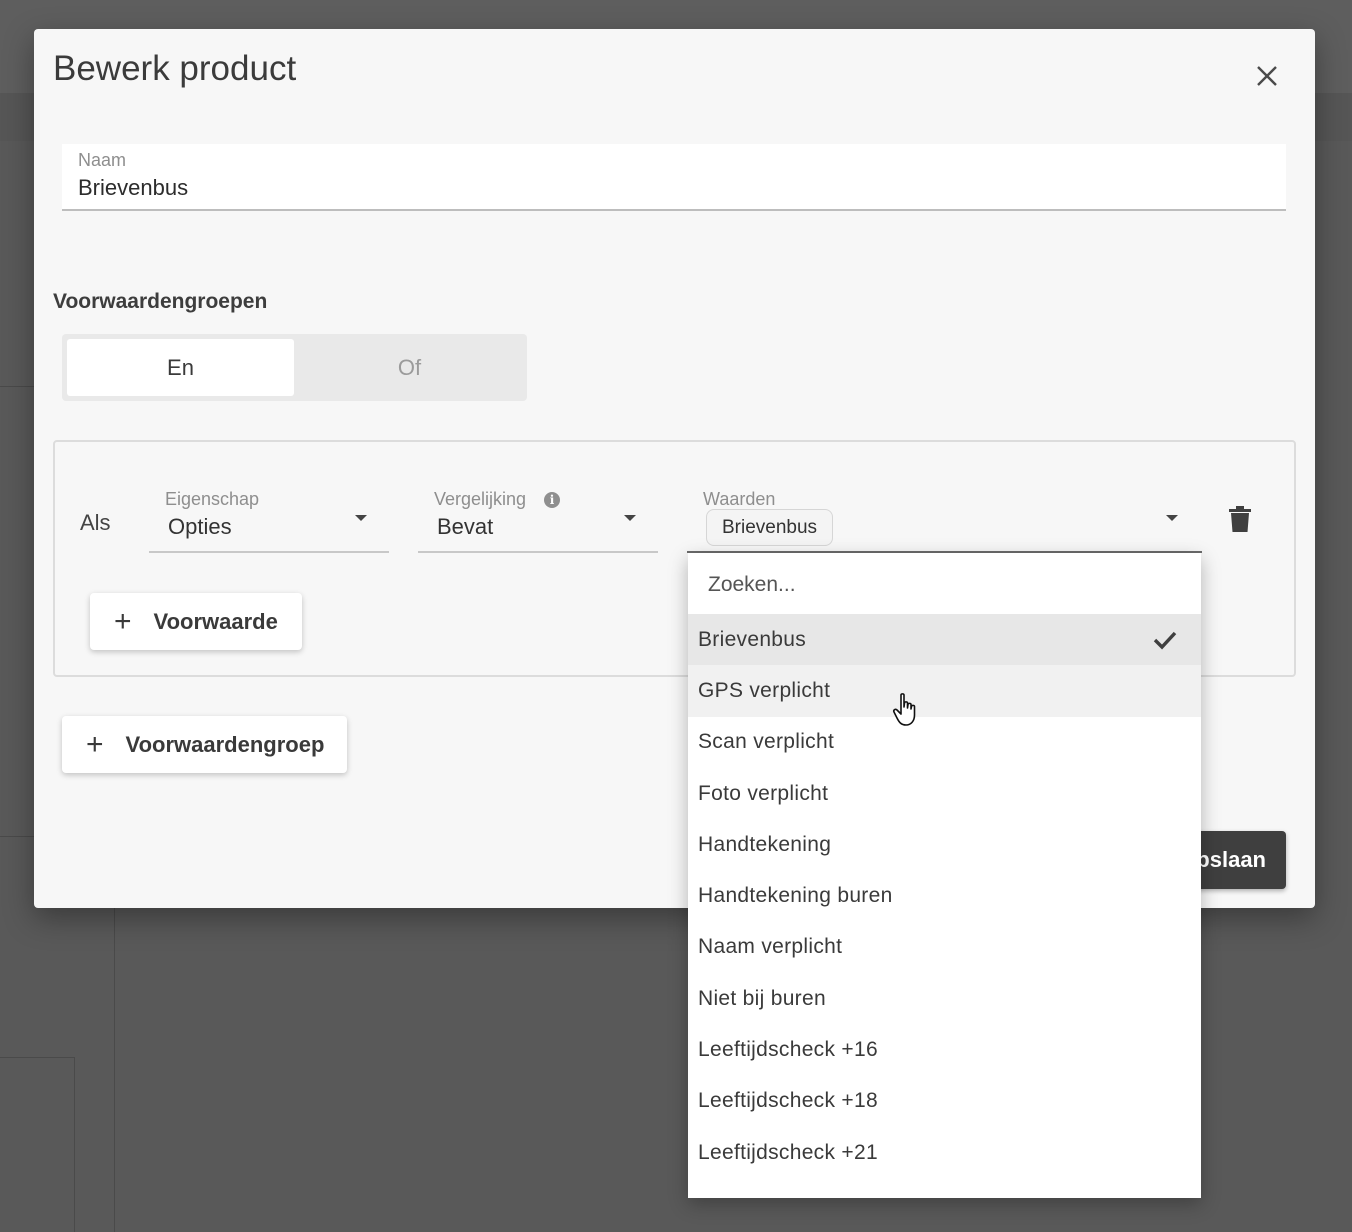  Describe the element at coordinates (762, 998) in the screenshot. I see `dropdown-option-label: Niet bij buren` at that location.